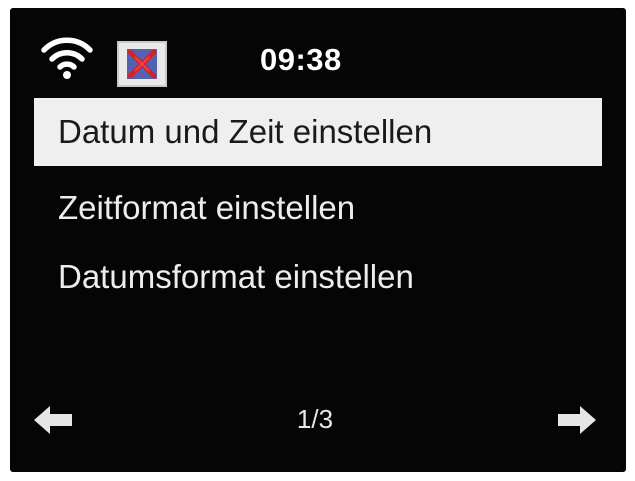 The width and height of the screenshot is (635, 481). I want to click on wifi-icon, so click(67, 58).